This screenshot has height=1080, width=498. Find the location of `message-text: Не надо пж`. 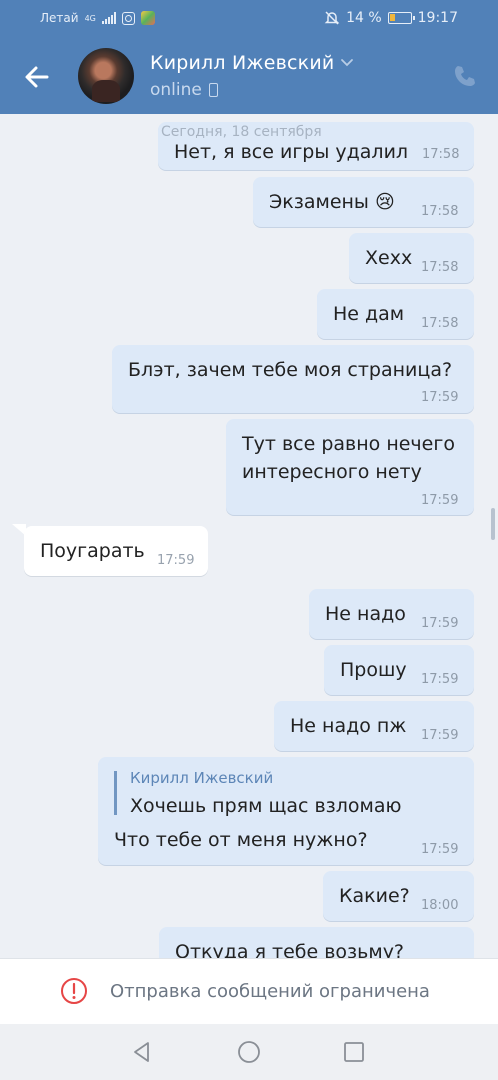

message-text: Не надо пж is located at coordinates (348, 726).